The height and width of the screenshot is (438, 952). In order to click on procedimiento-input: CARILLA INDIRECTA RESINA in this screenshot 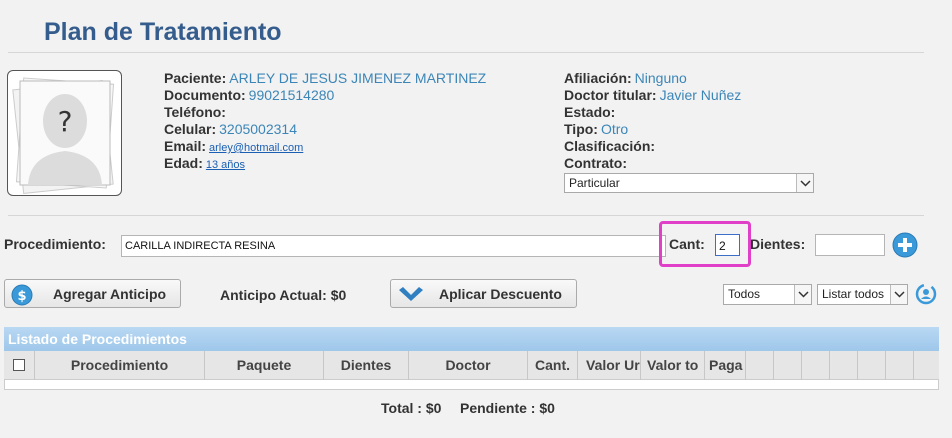, I will do `click(393, 246)`.